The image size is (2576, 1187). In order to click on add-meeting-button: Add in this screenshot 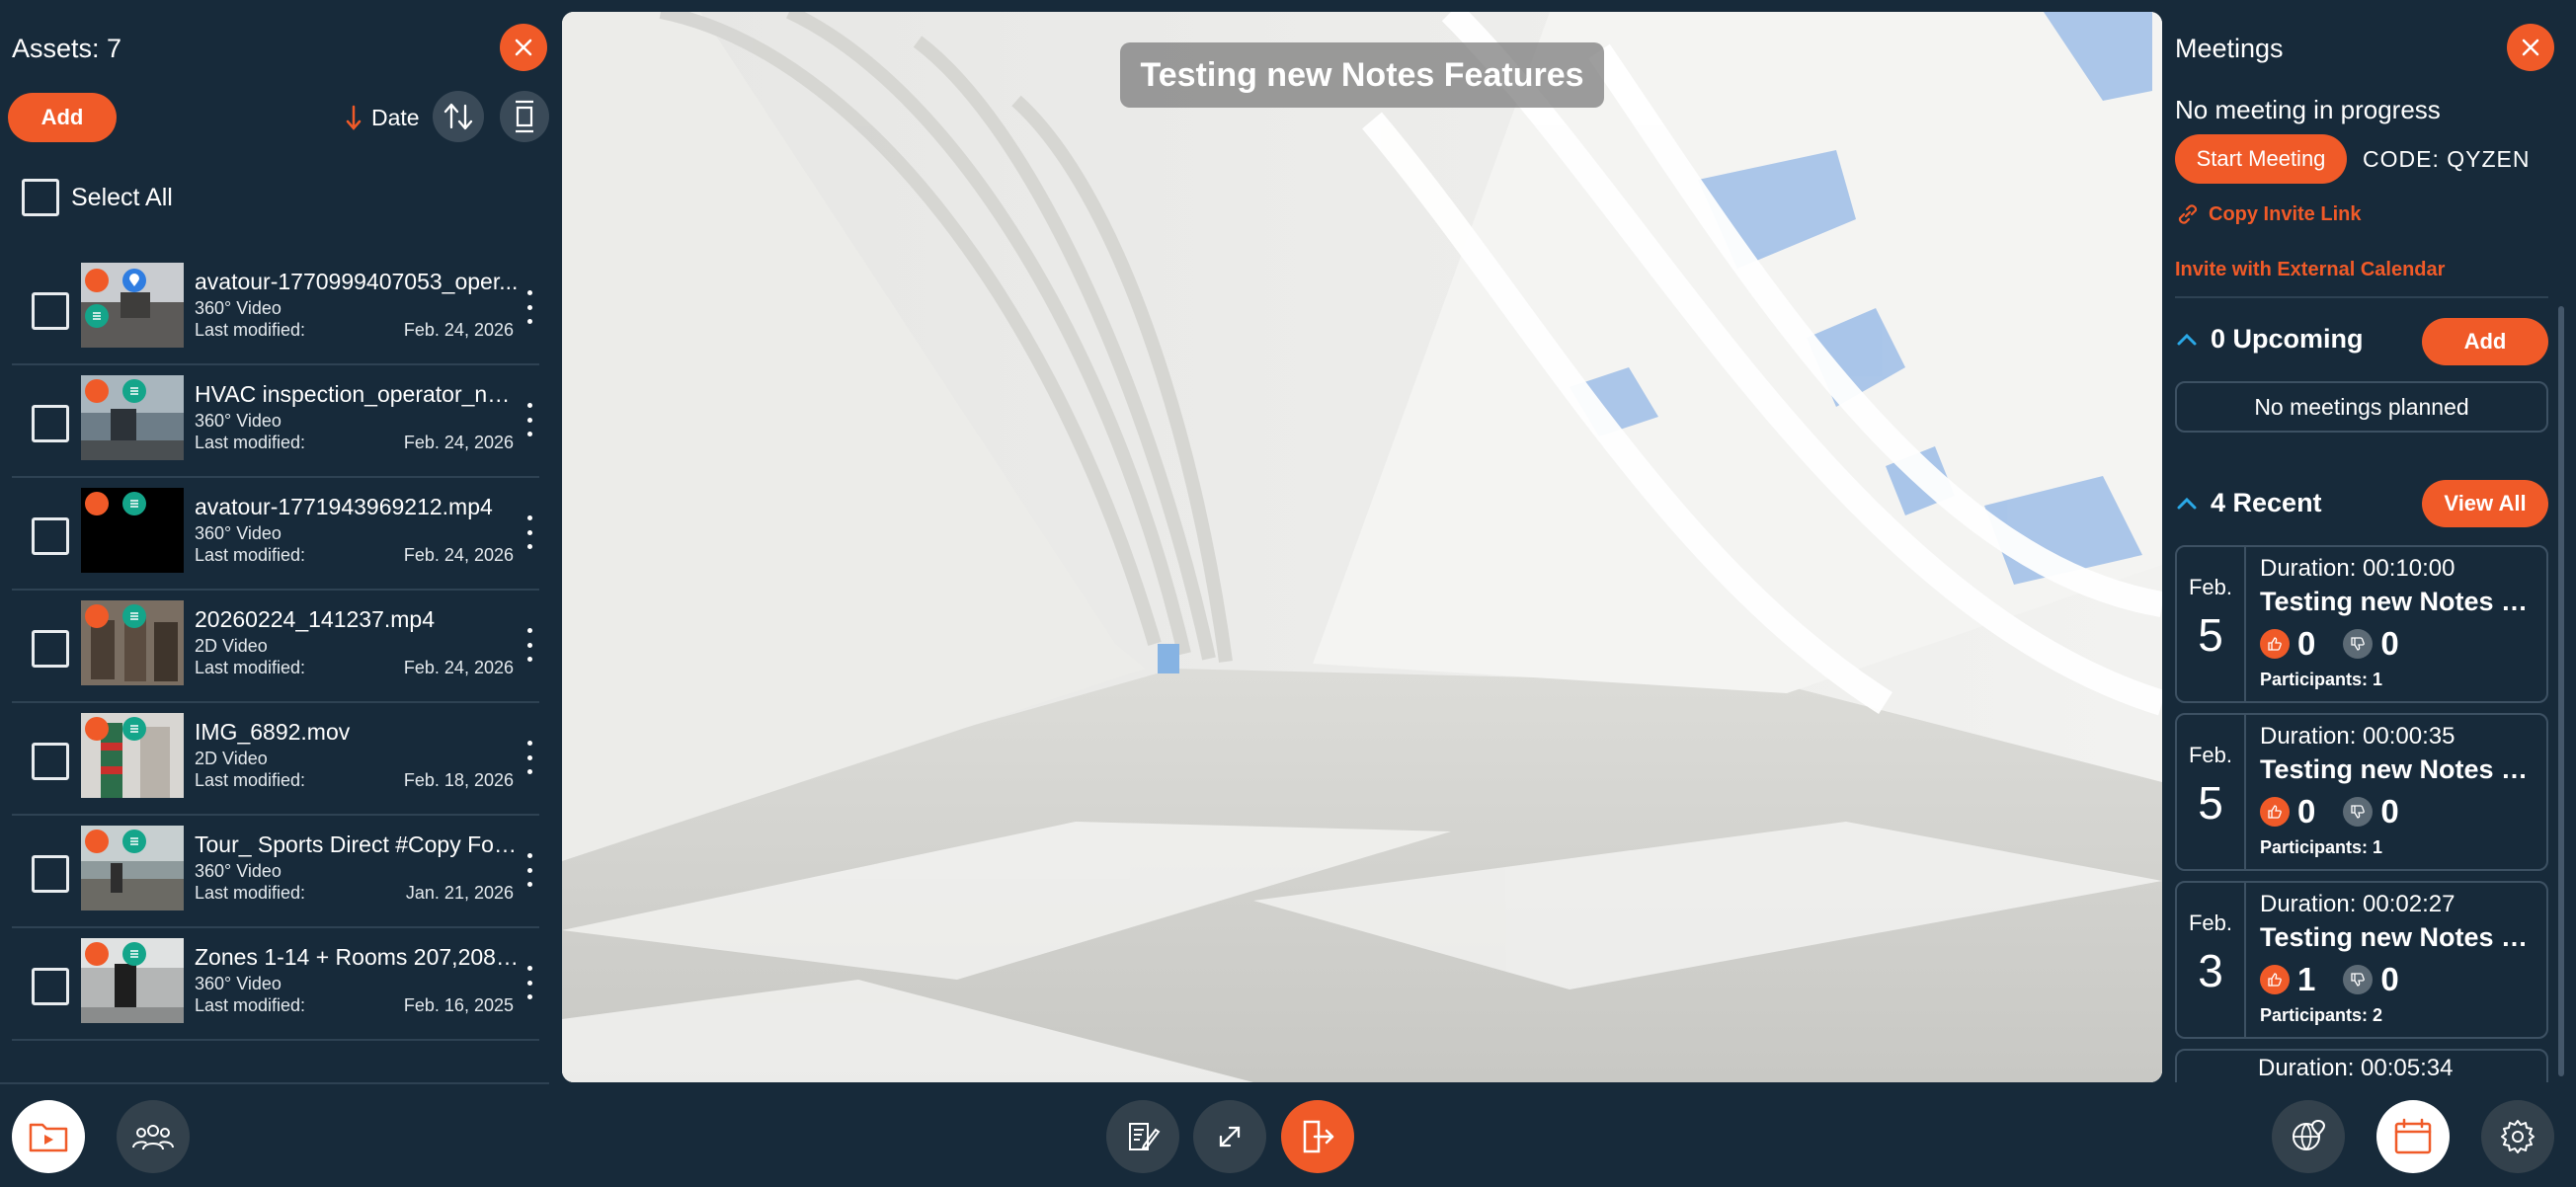, I will do `click(2485, 341)`.